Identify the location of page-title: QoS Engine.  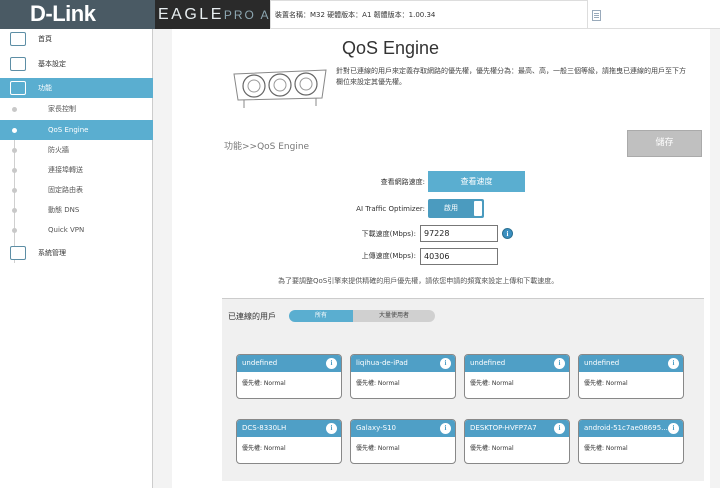
(391, 48).